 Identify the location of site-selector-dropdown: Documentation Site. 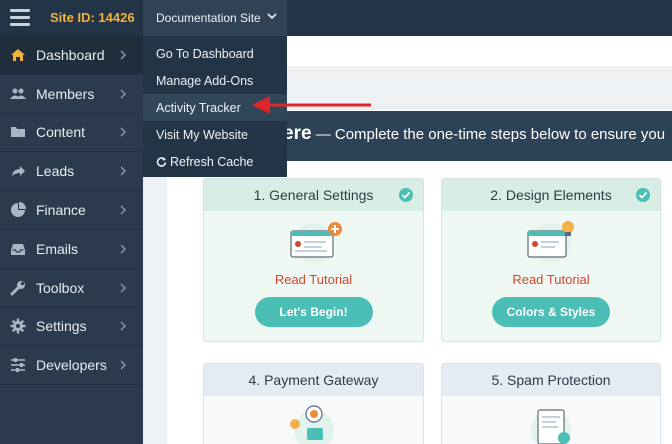
(215, 18).